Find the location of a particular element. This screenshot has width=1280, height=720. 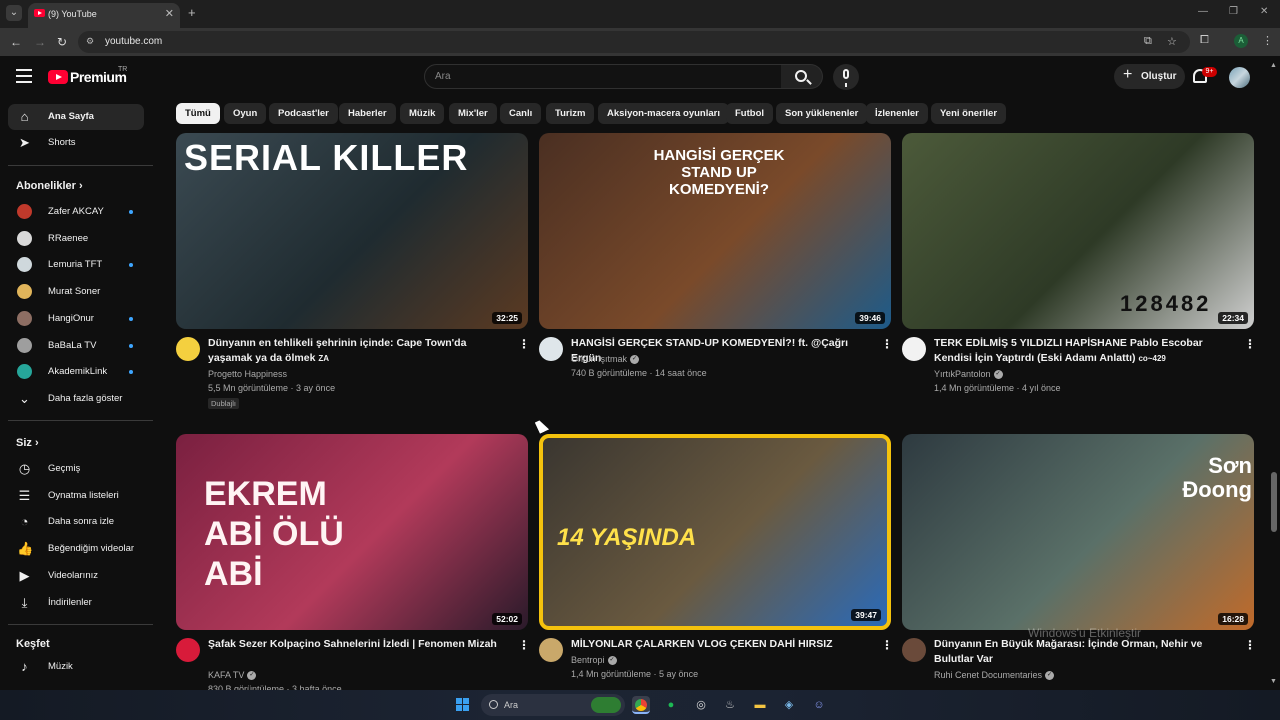

sidebar-item-shorts: ➤ Shorts is located at coordinates (76, 143).